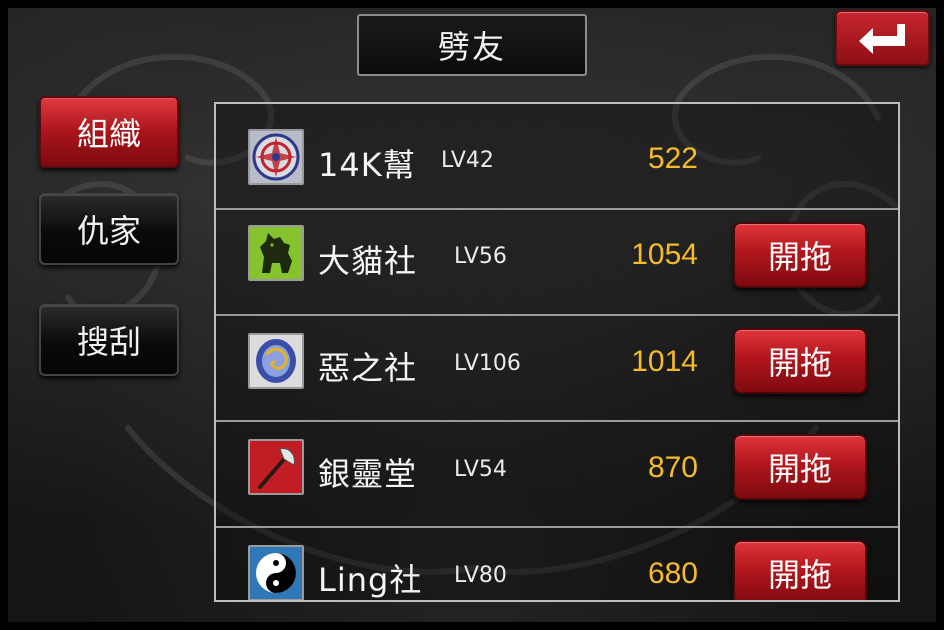  I want to click on gang-score: 870, so click(672, 467).